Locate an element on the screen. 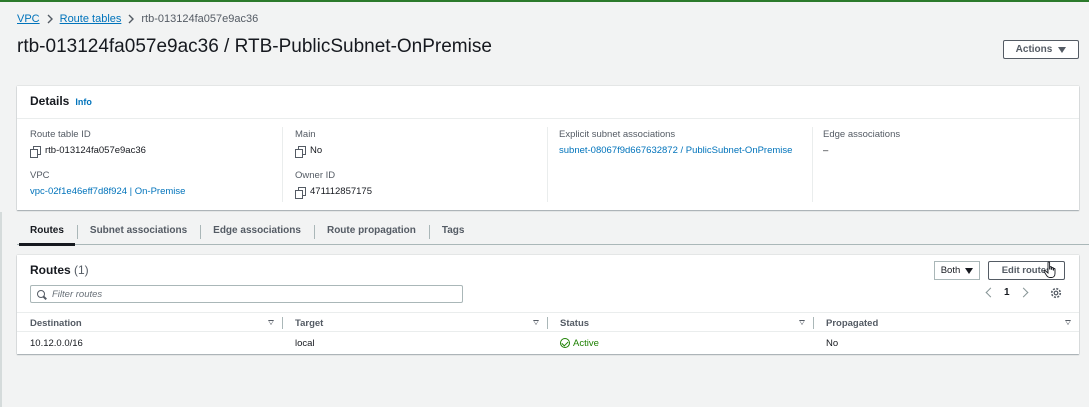  route-filter-select-value: Both is located at coordinates (950, 270).